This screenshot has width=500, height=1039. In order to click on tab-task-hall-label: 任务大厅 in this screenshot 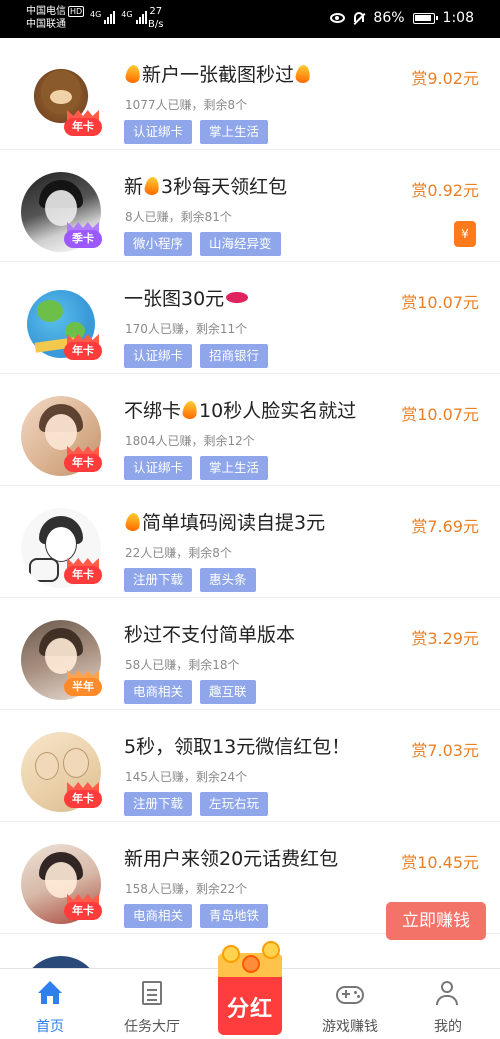, I will do `click(152, 1027)`.